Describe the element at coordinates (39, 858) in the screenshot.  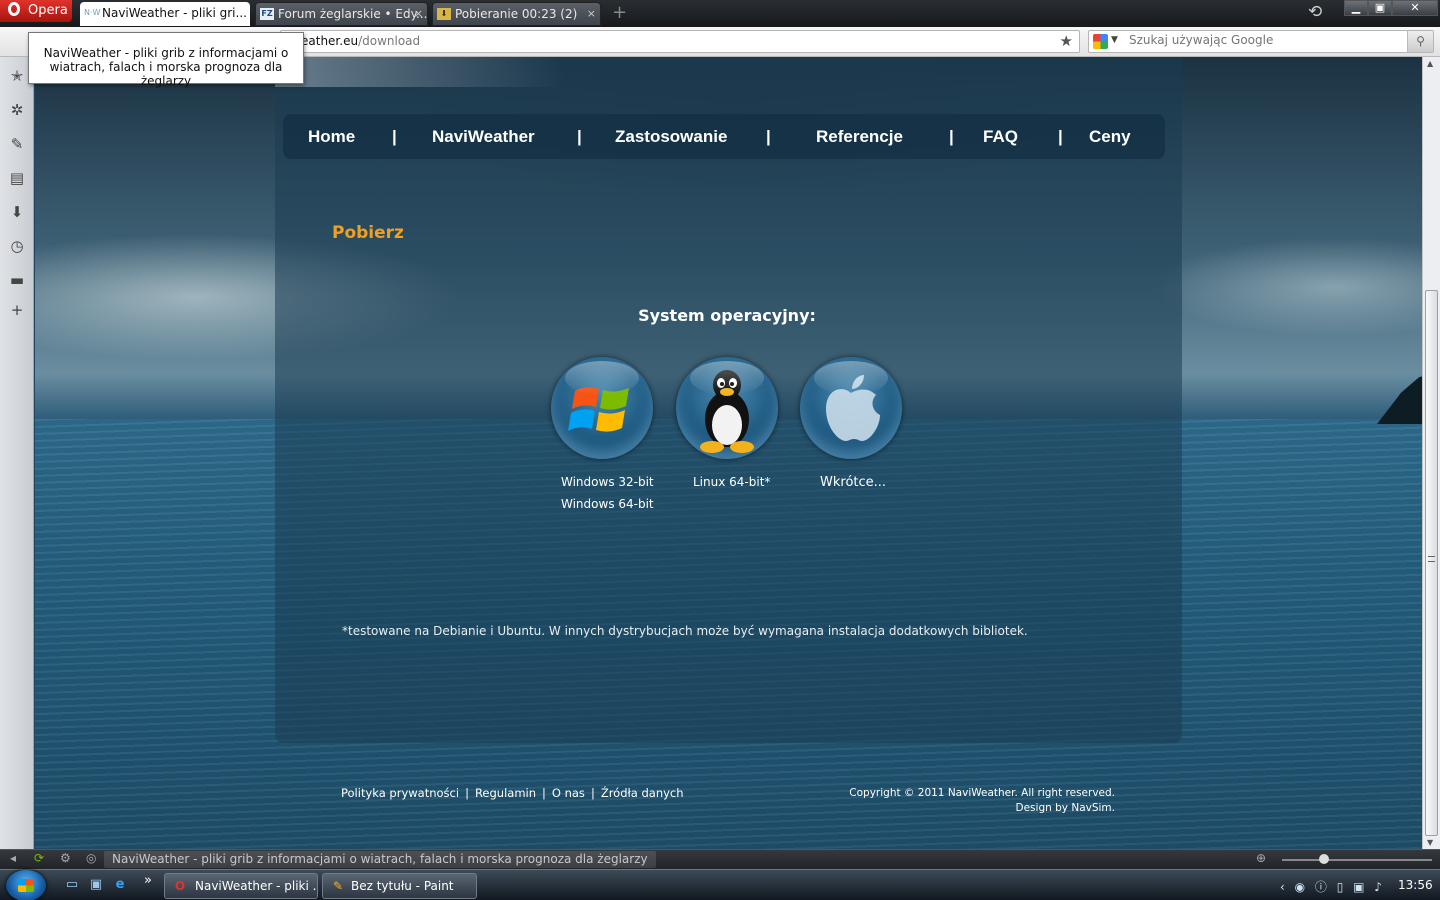
I see `turbo-icon: ⟳` at that location.